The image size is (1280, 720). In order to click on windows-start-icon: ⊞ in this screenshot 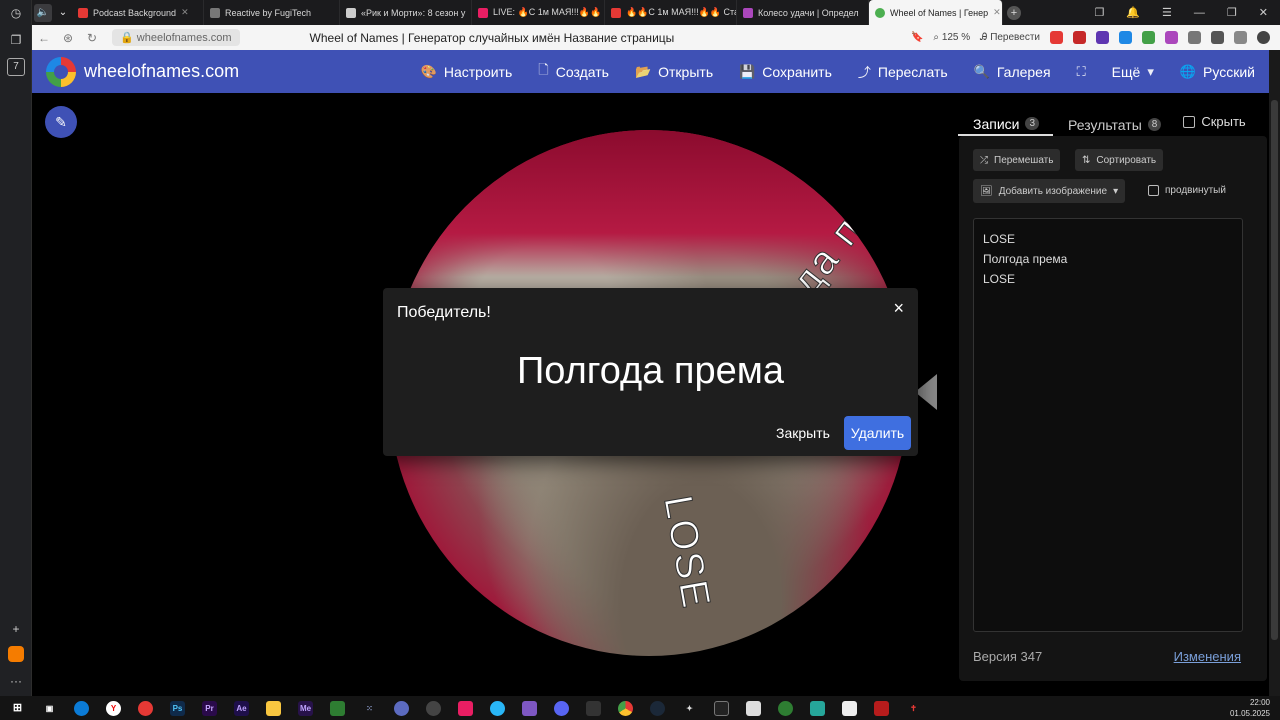, I will do `click(17, 708)`.